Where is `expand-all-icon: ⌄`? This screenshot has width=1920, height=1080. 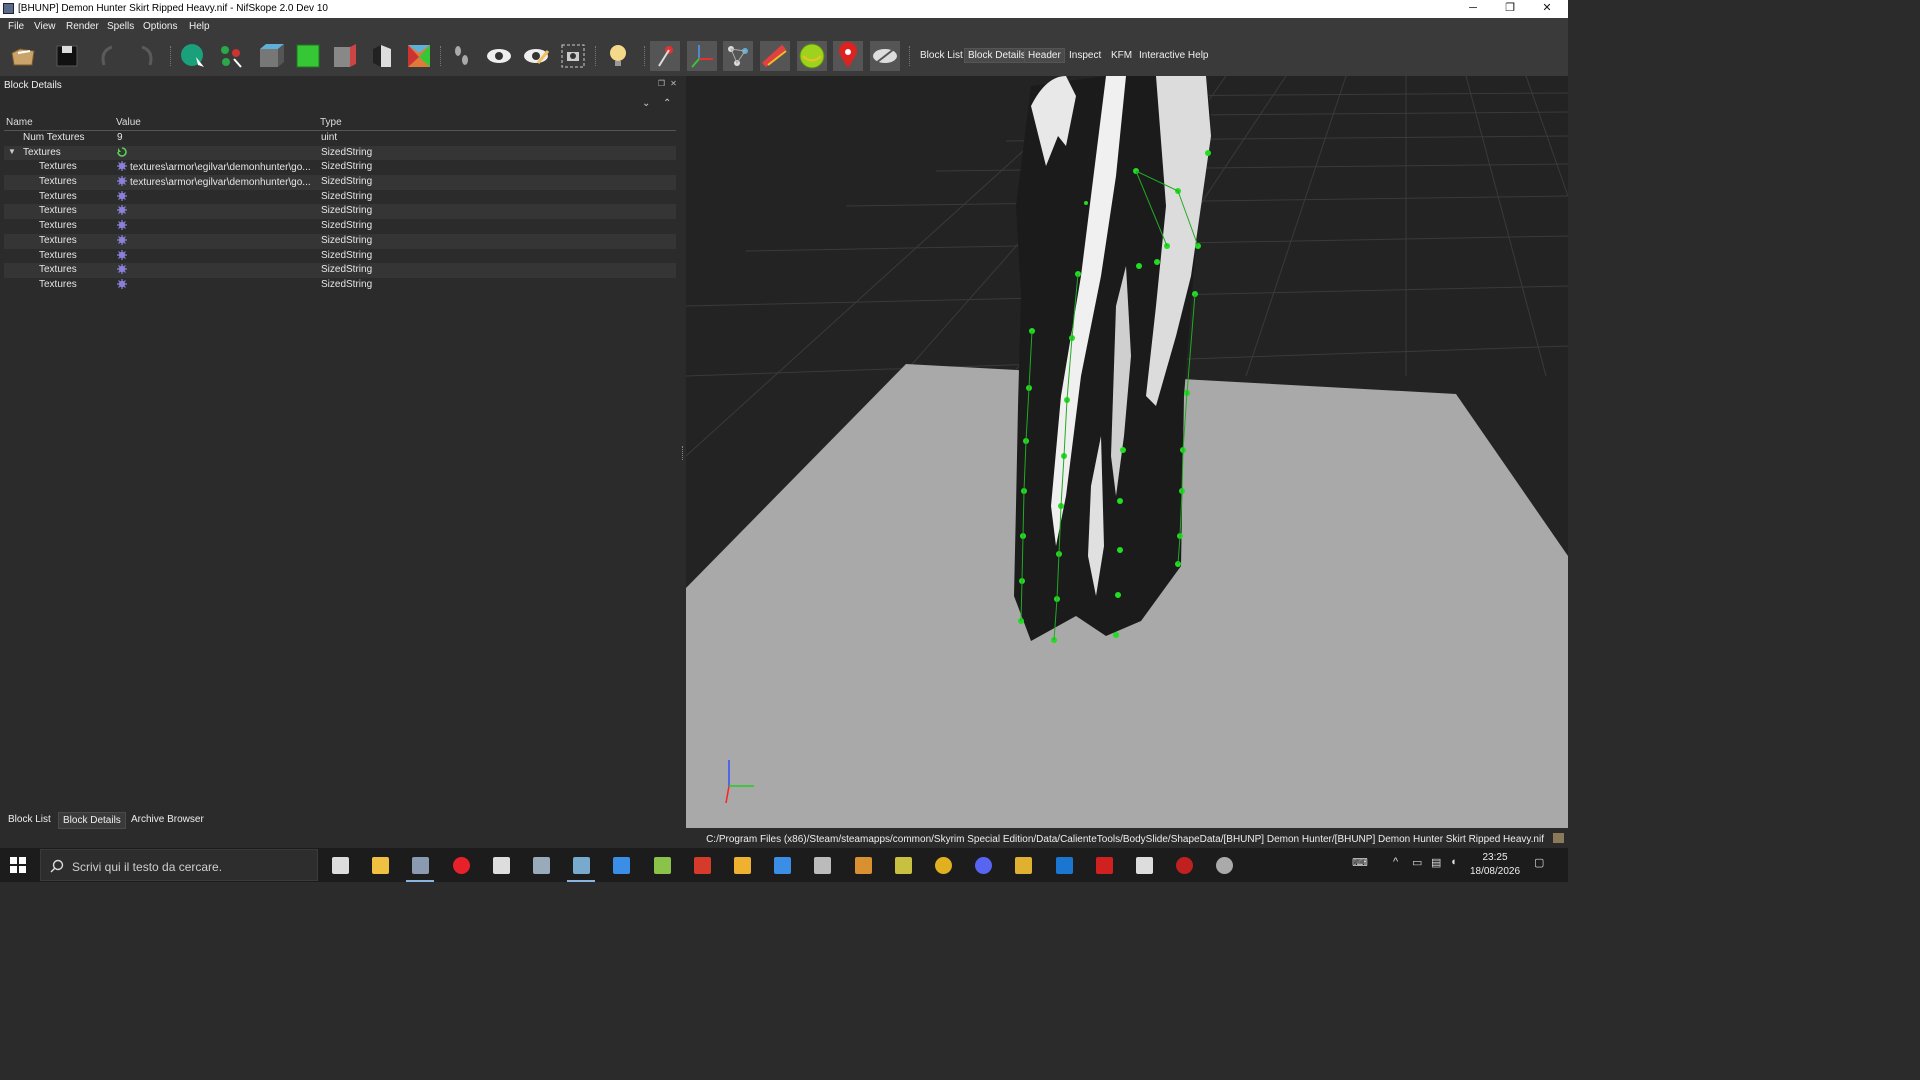 expand-all-icon: ⌄ is located at coordinates (646, 103).